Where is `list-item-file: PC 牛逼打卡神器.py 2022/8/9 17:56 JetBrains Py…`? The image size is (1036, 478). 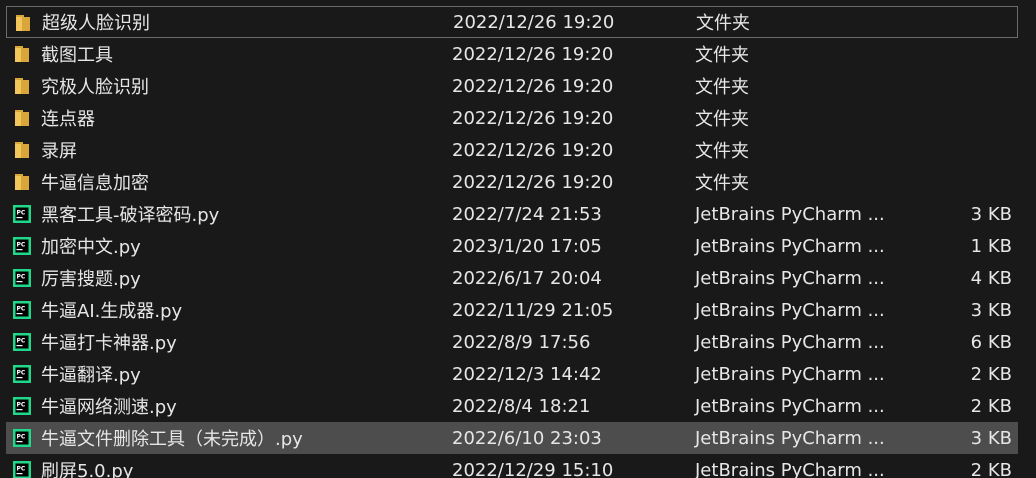
list-item-file: PC 牛逼打卡神器.py 2022/8/9 17:56 JetBrains Py… is located at coordinates (512, 342).